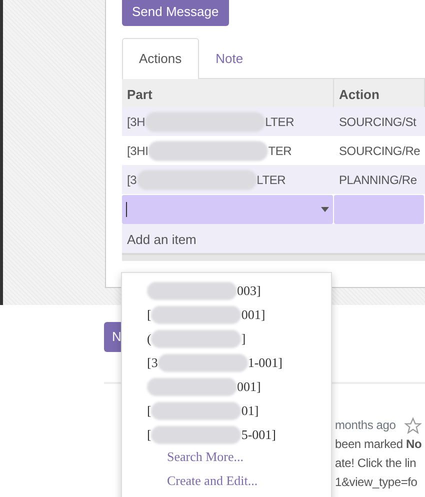 This screenshot has width=425, height=497. What do you see at coordinates (137, 151) in the screenshot?
I see `table-cell-text: [3HI` at bounding box center [137, 151].